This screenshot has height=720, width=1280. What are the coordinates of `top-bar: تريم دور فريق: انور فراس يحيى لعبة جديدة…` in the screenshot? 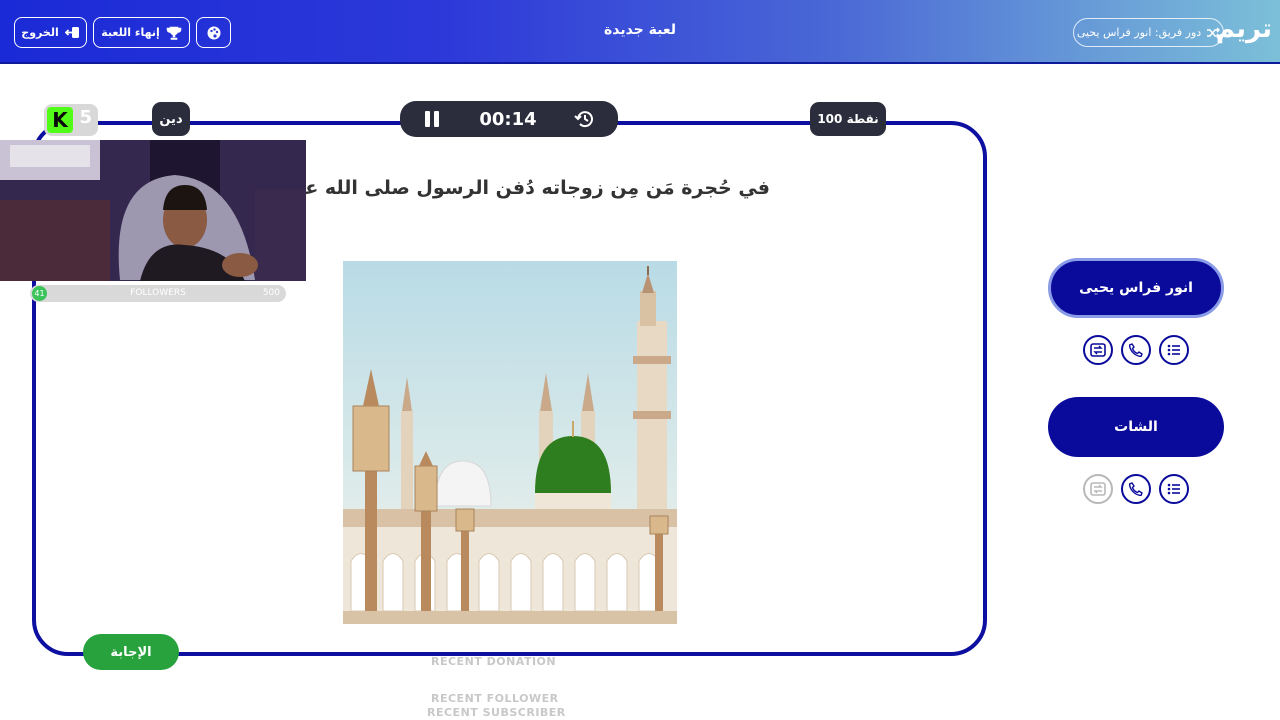 It's located at (640, 32).